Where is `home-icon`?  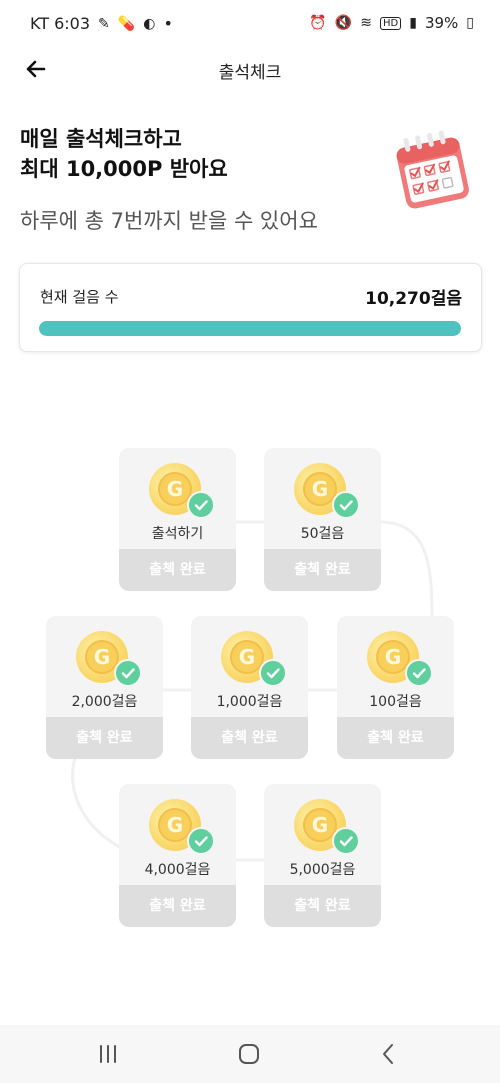
home-icon is located at coordinates (249, 1054).